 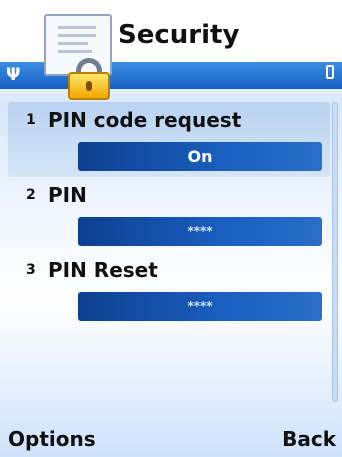 I want to click on options-softkey: Options, so click(x=52, y=439).